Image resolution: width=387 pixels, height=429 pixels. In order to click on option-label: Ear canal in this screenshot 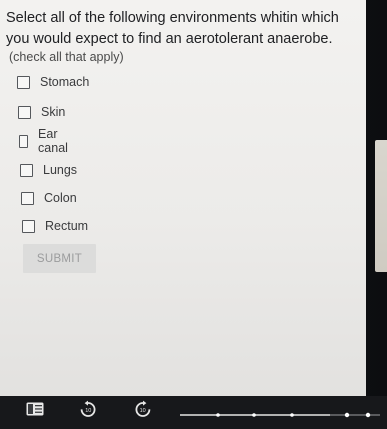, I will do `click(53, 141)`.